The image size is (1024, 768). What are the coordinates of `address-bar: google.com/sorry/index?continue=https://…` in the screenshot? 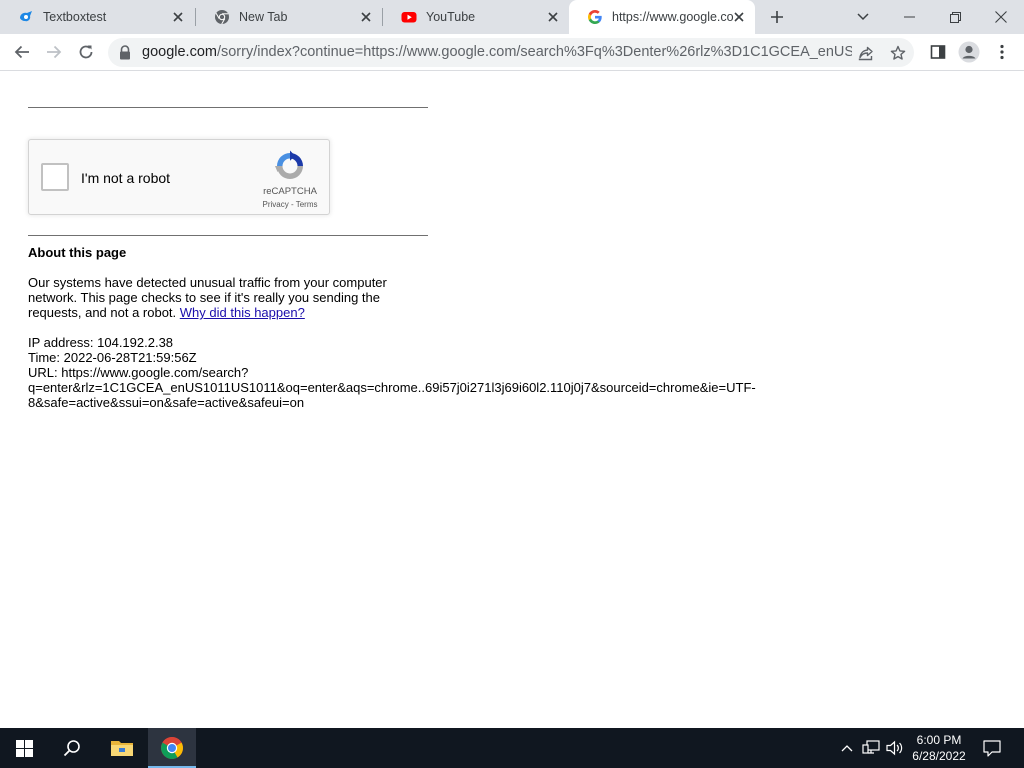 It's located at (511, 52).